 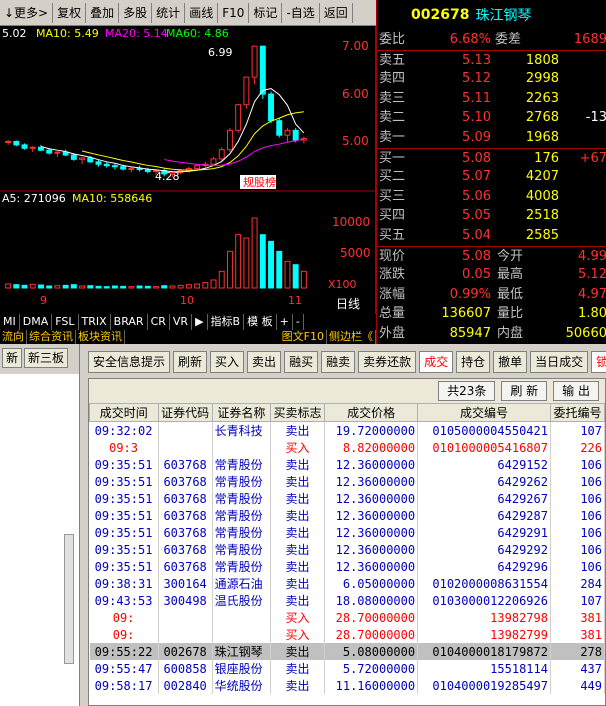 What do you see at coordinates (70, 12) in the screenshot?
I see `toolbar-button-1: 复权` at bounding box center [70, 12].